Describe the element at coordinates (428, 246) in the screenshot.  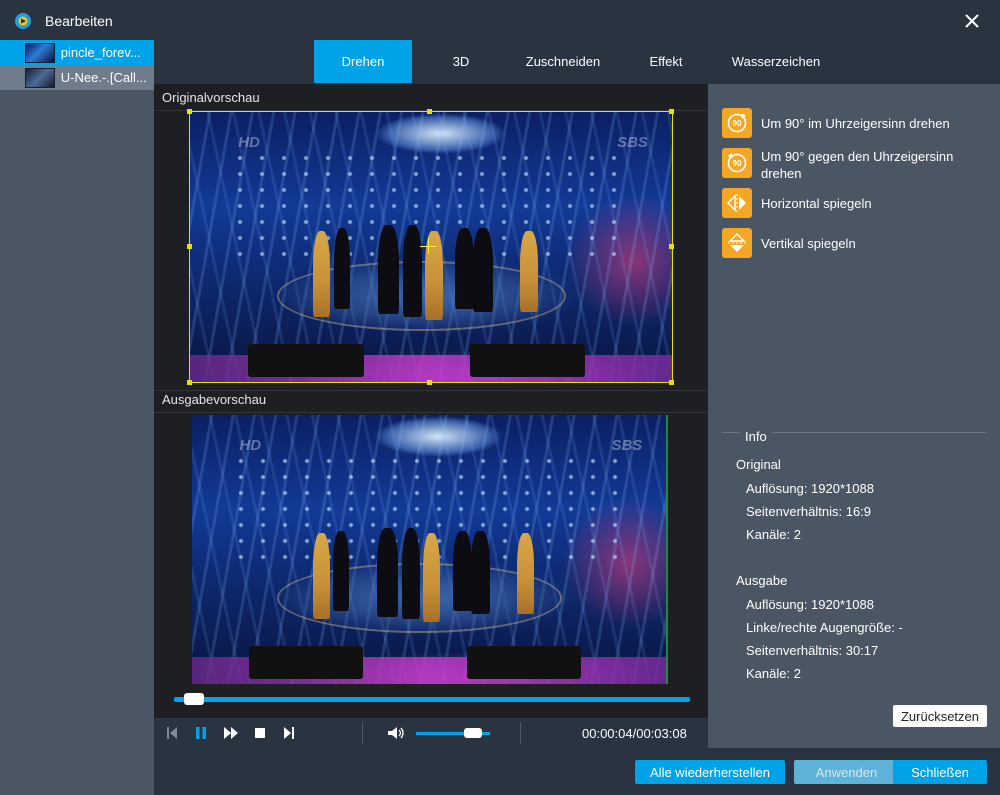
I see `center-crosshair` at that location.